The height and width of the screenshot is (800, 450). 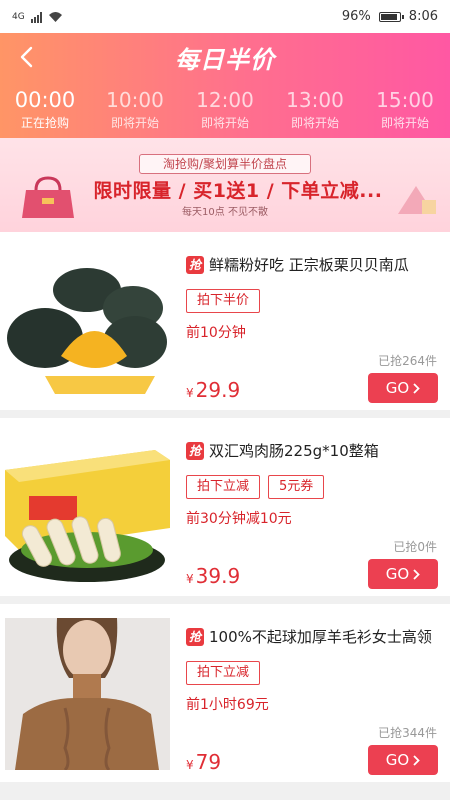 I want to click on banner-tagline: 每天10点 不见不散, so click(x=225, y=212).